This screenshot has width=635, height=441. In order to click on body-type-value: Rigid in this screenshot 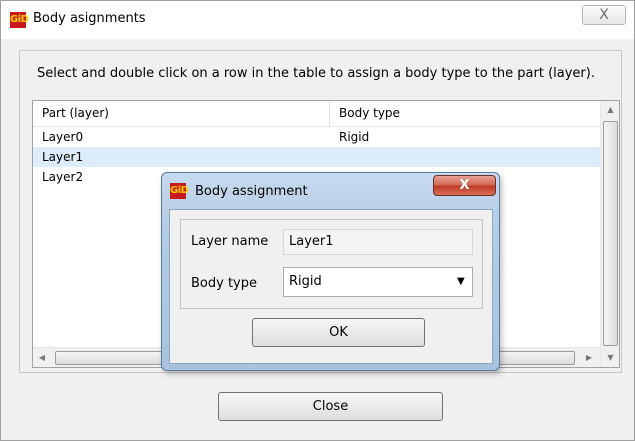, I will do `click(305, 281)`.